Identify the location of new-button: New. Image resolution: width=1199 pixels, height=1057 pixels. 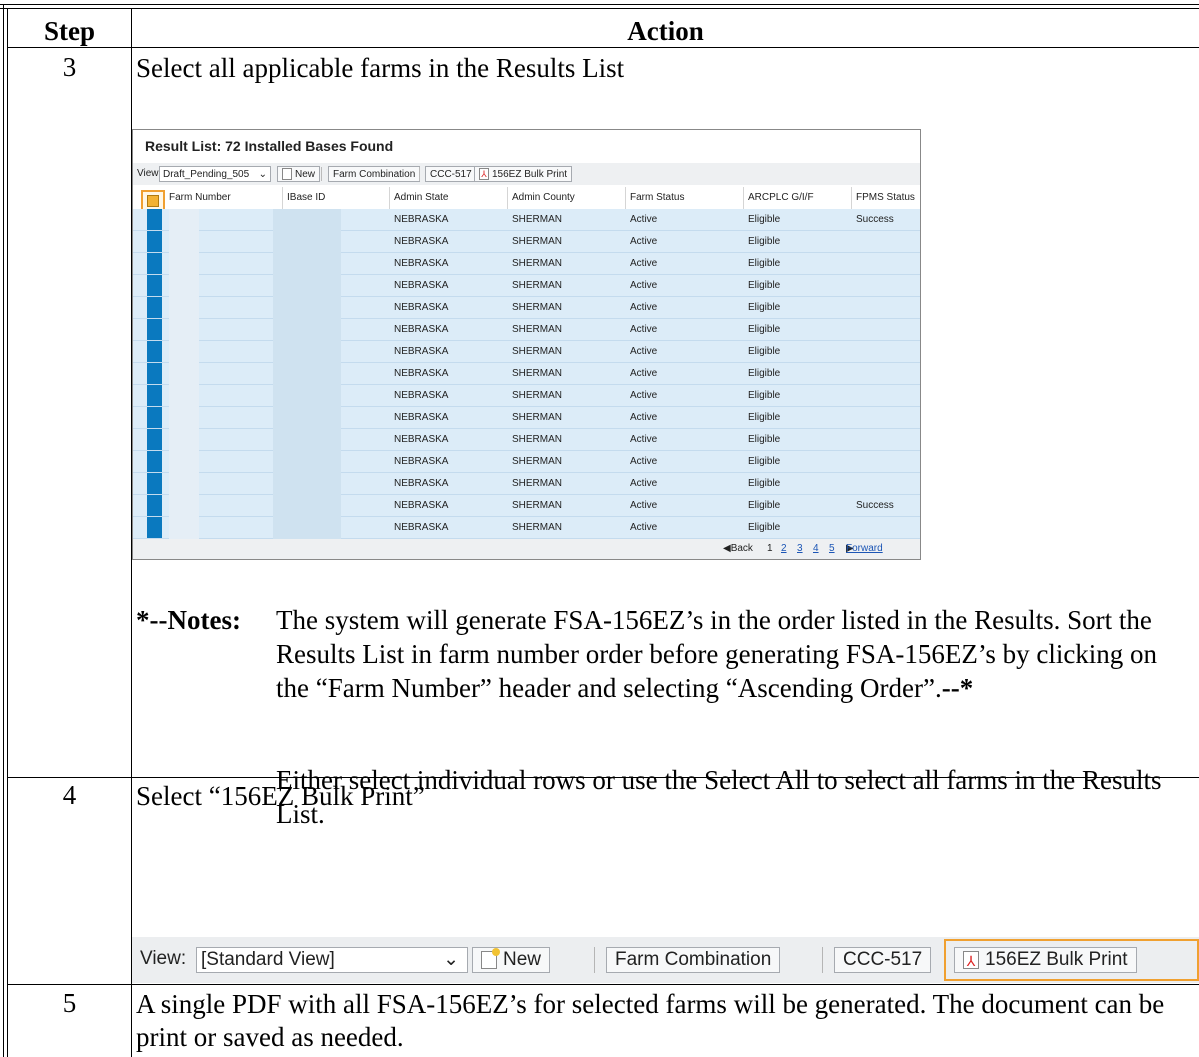
(299, 174).